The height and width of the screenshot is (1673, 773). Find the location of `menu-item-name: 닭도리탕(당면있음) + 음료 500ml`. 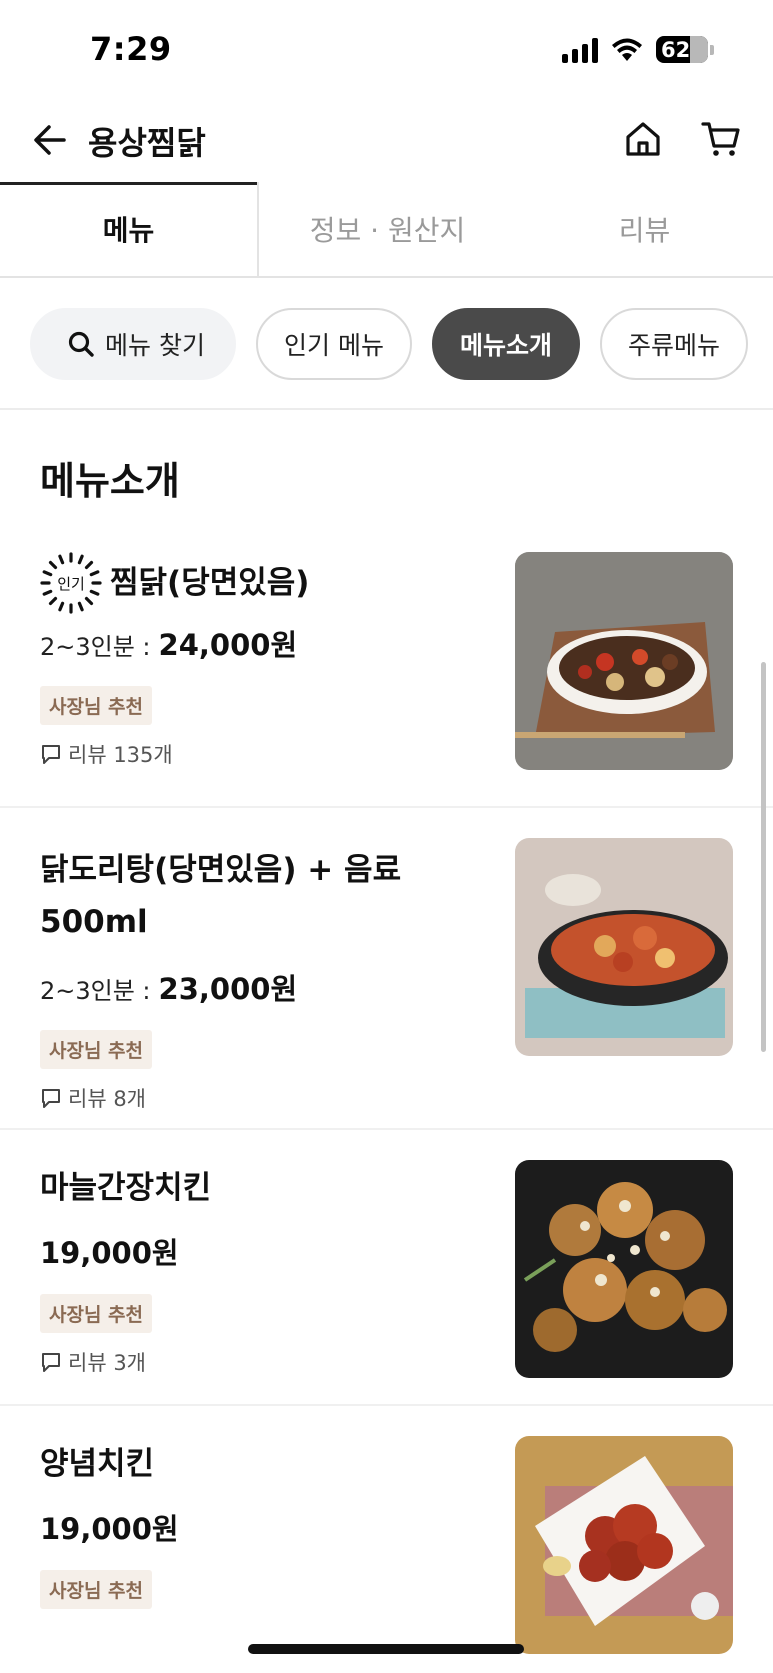

menu-item-name: 닭도리탕(당면있음) + 음료 500ml is located at coordinates (221, 896).